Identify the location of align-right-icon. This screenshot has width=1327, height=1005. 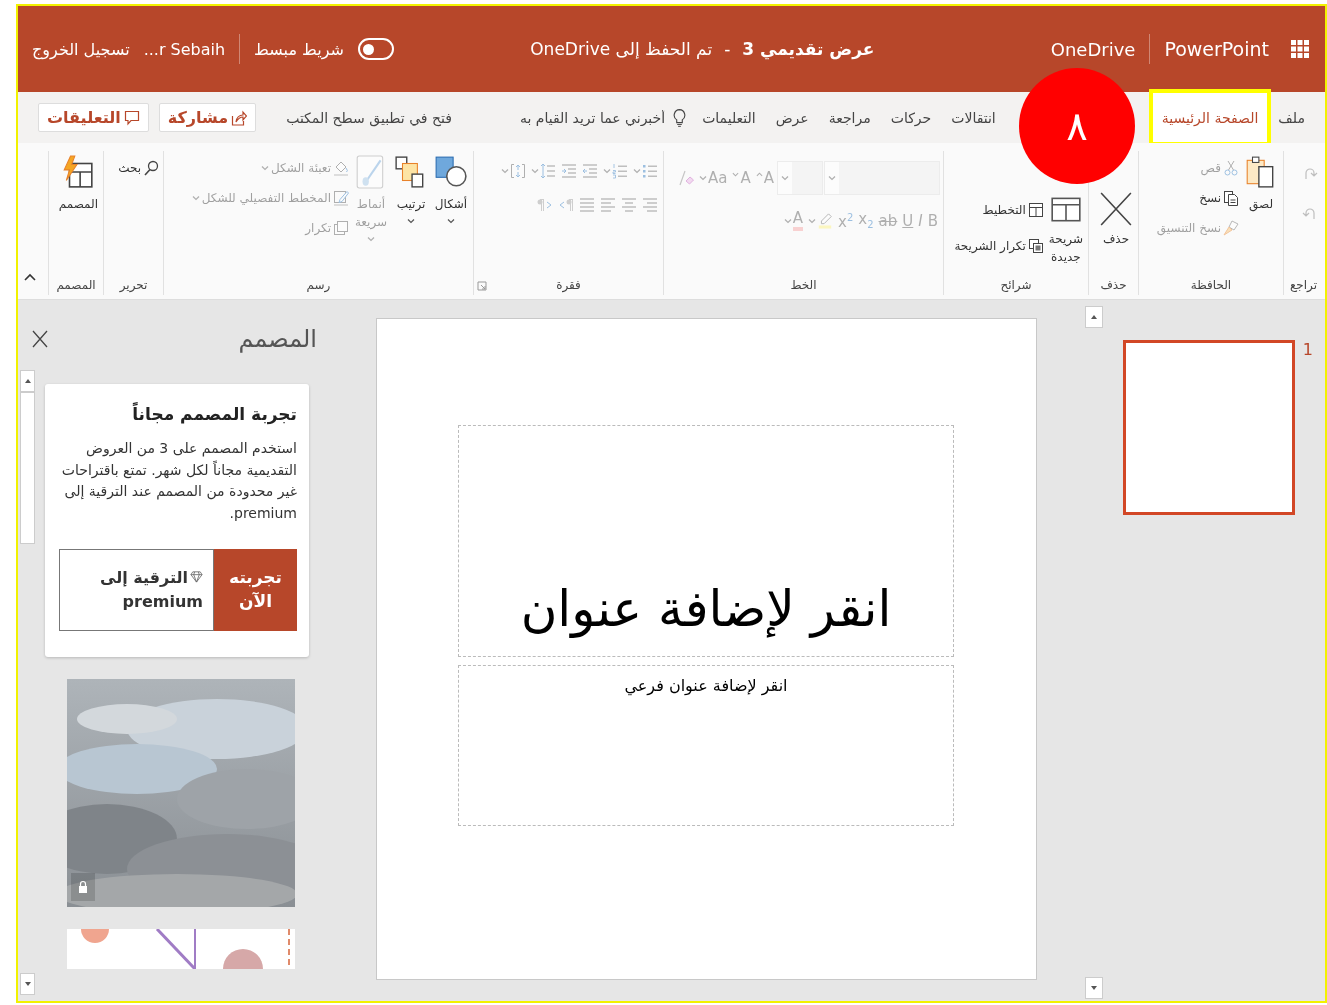
(650, 205).